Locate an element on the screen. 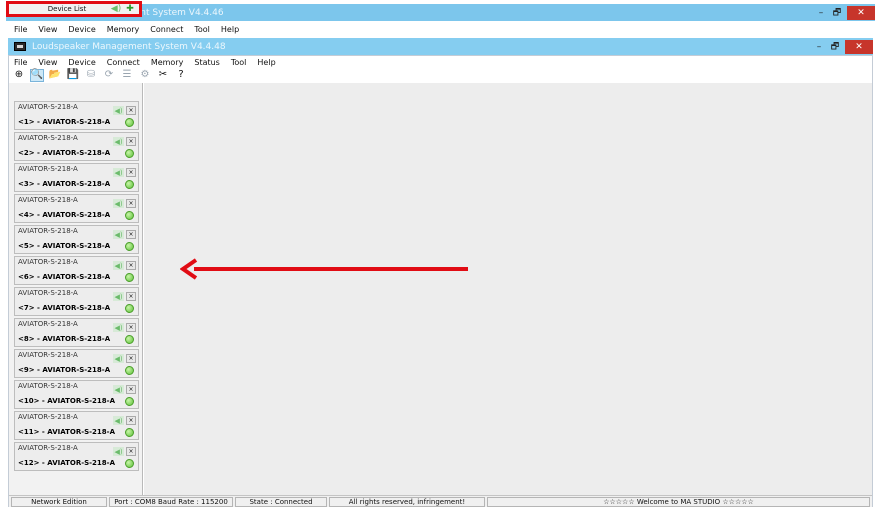 The image size is (881, 510). device-list-item: AVIATOR-S-218-A <10> - AVIATOR-S-218-A ◀) × is located at coordinates (76, 394).